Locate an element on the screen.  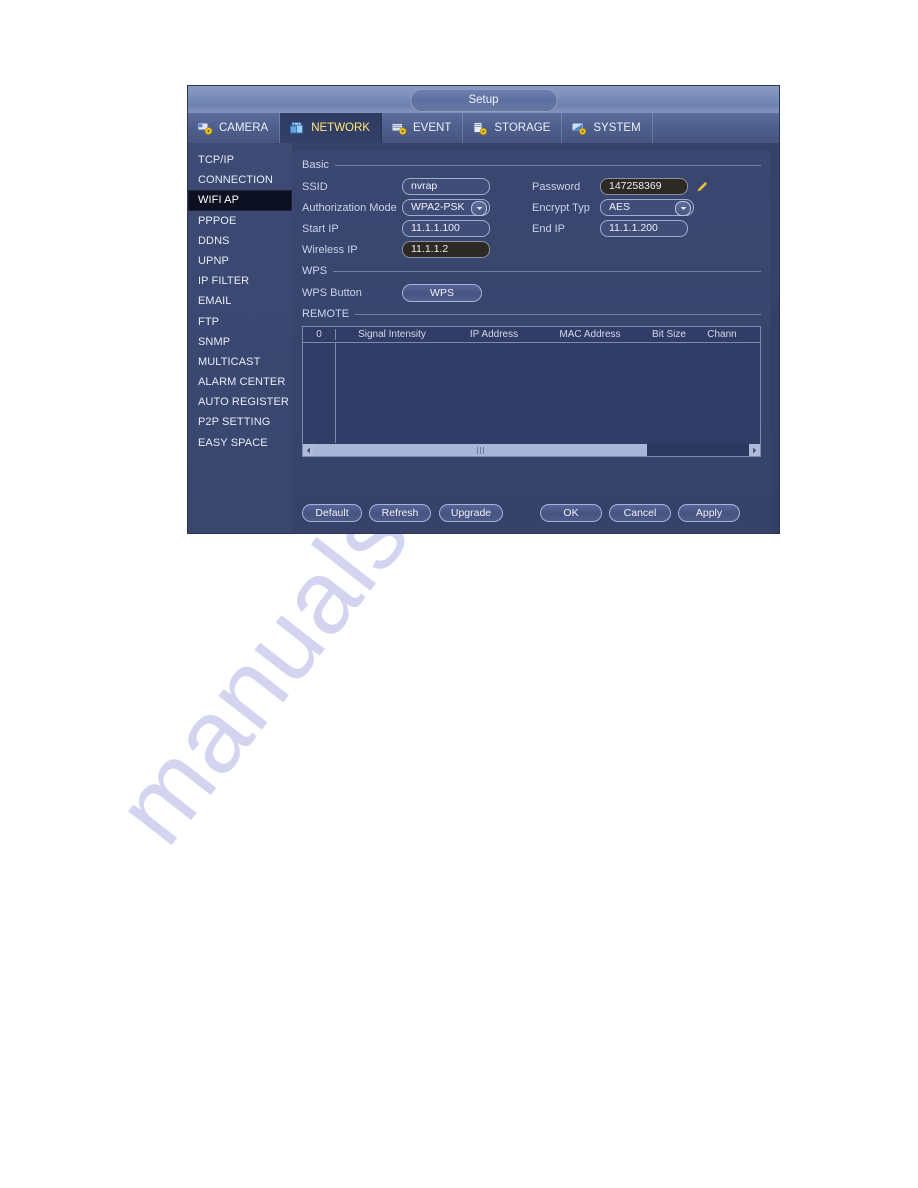
ok-button: OK is located at coordinates (571, 513).